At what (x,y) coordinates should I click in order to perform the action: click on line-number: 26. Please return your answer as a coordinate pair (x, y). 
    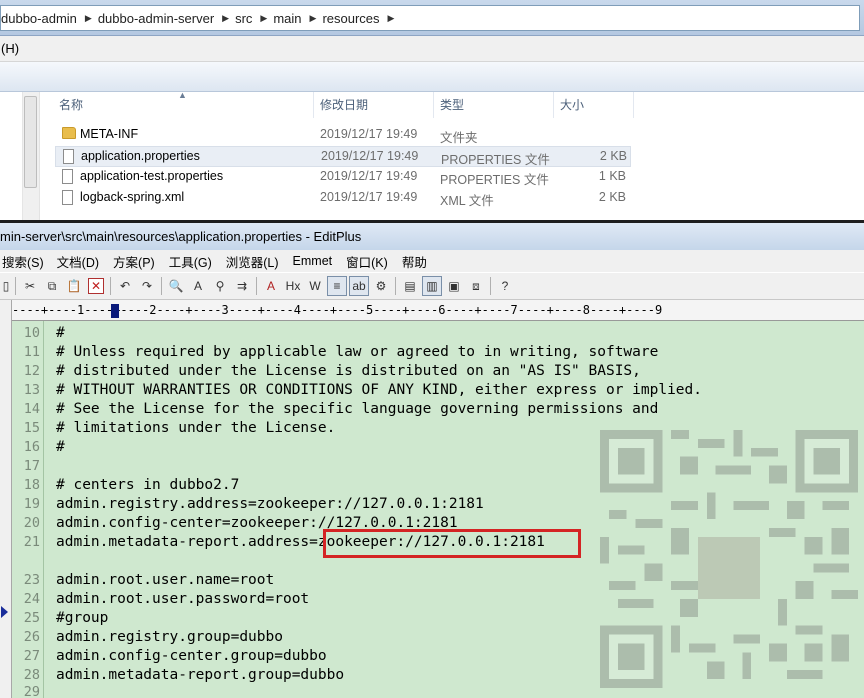
    Looking at the image, I should click on (31, 637).